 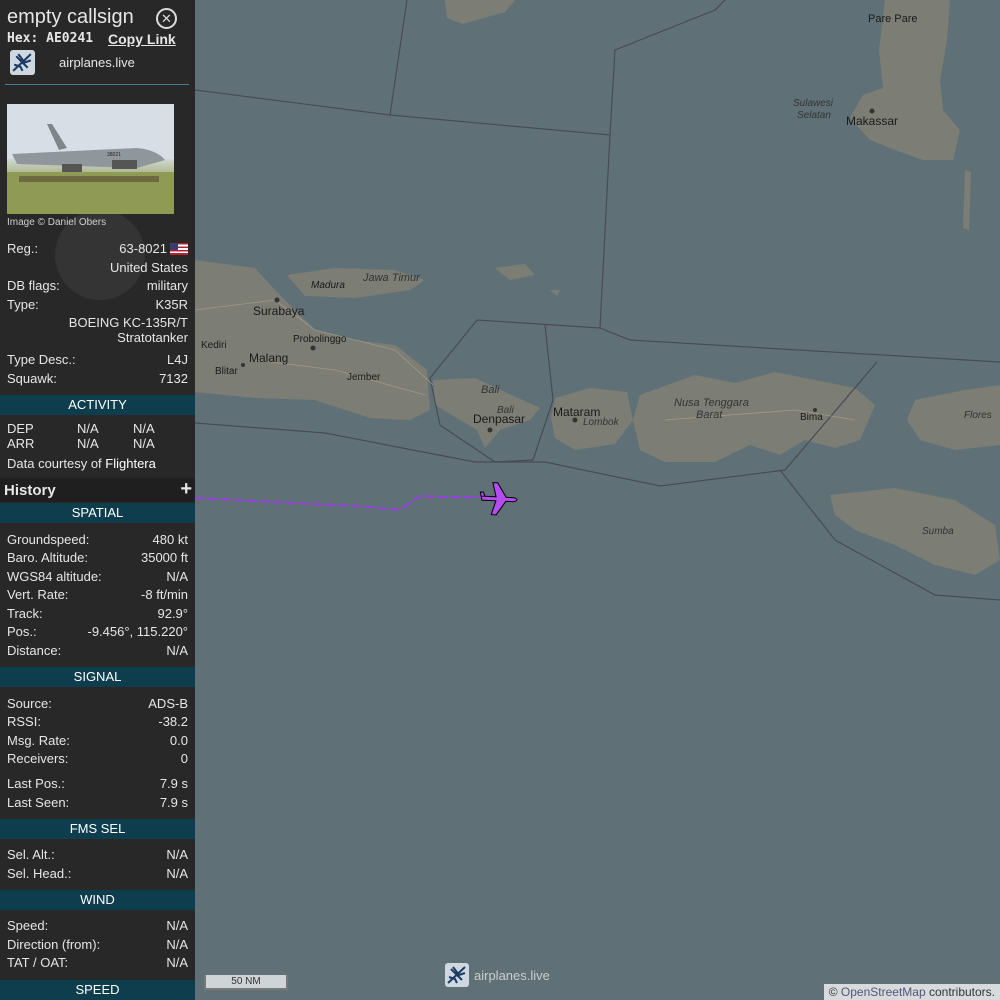 I want to click on spatial-section-header: SPATIAL, so click(x=97, y=513).